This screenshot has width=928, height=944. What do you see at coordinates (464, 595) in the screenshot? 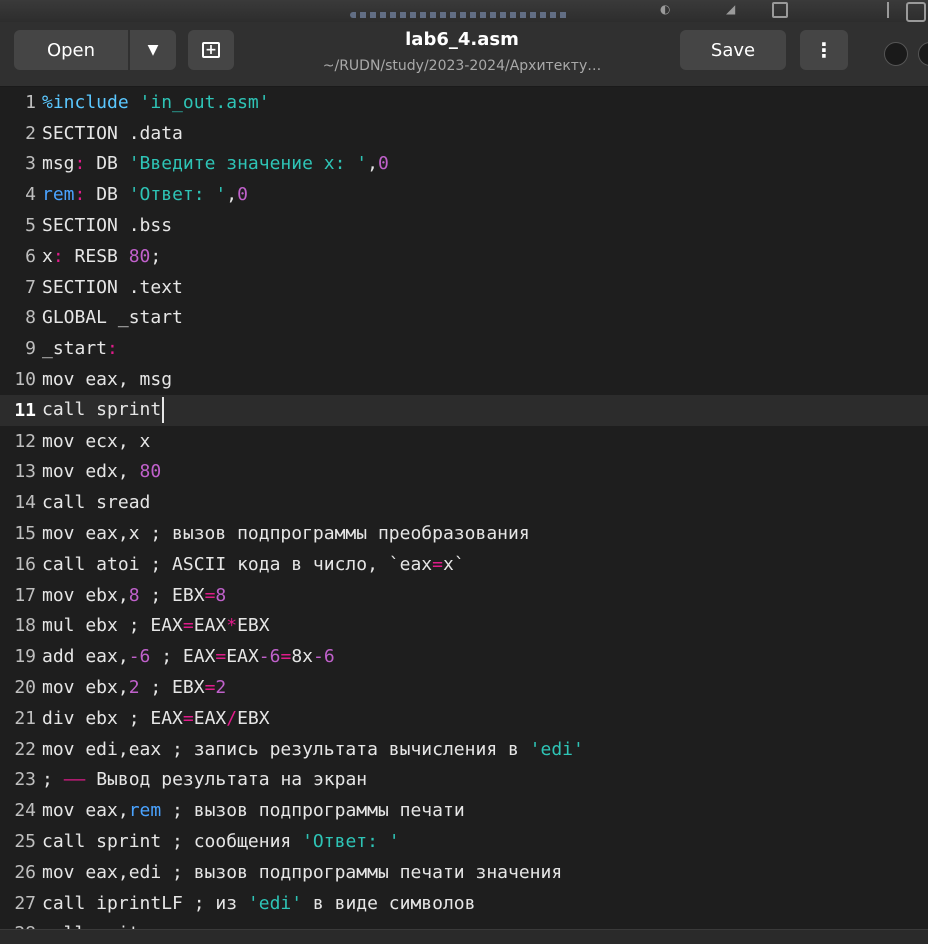
I see `code-line: 17 mov ebx,8 ; EBX=8` at bounding box center [464, 595].